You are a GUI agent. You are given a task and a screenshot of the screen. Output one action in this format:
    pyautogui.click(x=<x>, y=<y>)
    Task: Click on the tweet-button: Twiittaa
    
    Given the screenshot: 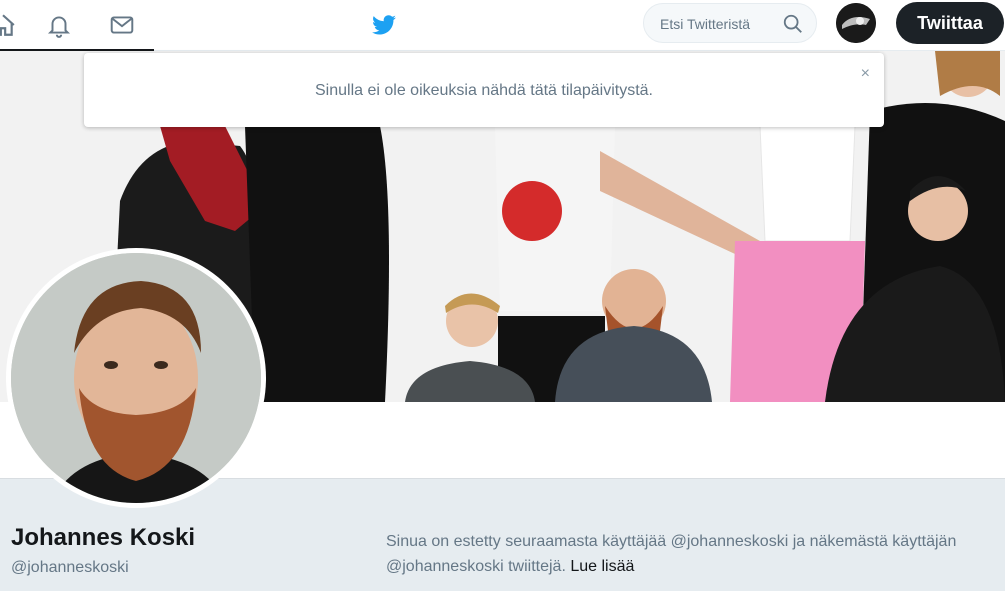 What is the action you would take?
    pyautogui.click(x=950, y=23)
    